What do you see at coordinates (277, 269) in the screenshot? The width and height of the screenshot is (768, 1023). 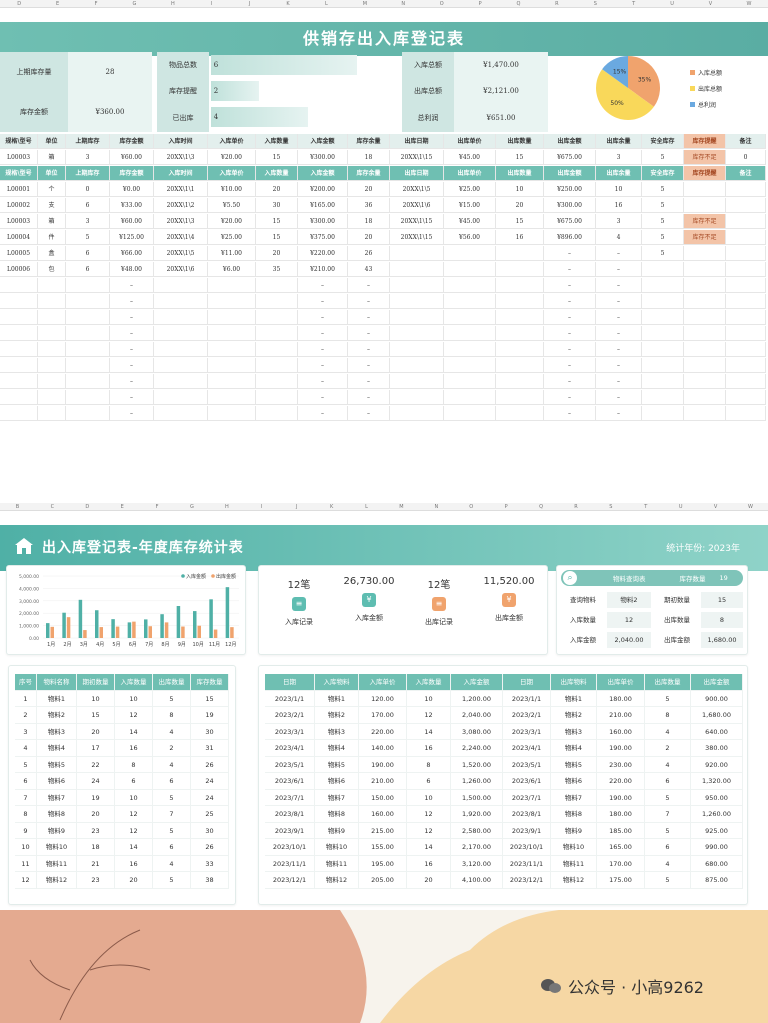 I see `cell: 35` at bounding box center [277, 269].